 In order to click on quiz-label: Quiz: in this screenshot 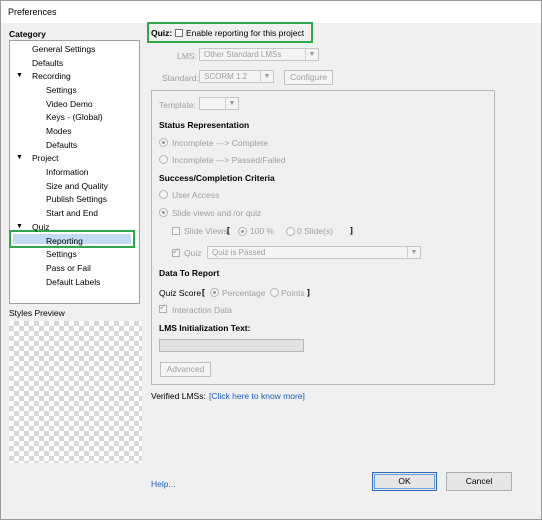, I will do `click(162, 33)`.